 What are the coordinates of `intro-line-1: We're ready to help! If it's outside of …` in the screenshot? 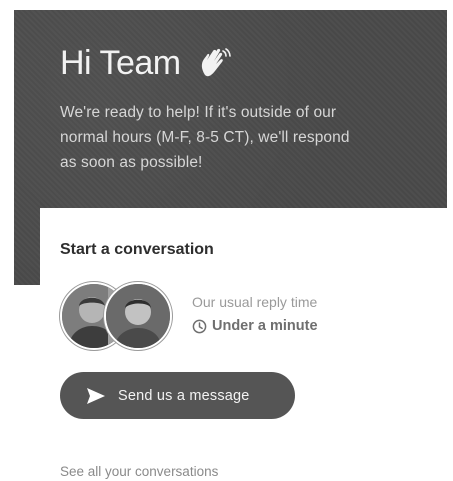 It's located at (198, 112).